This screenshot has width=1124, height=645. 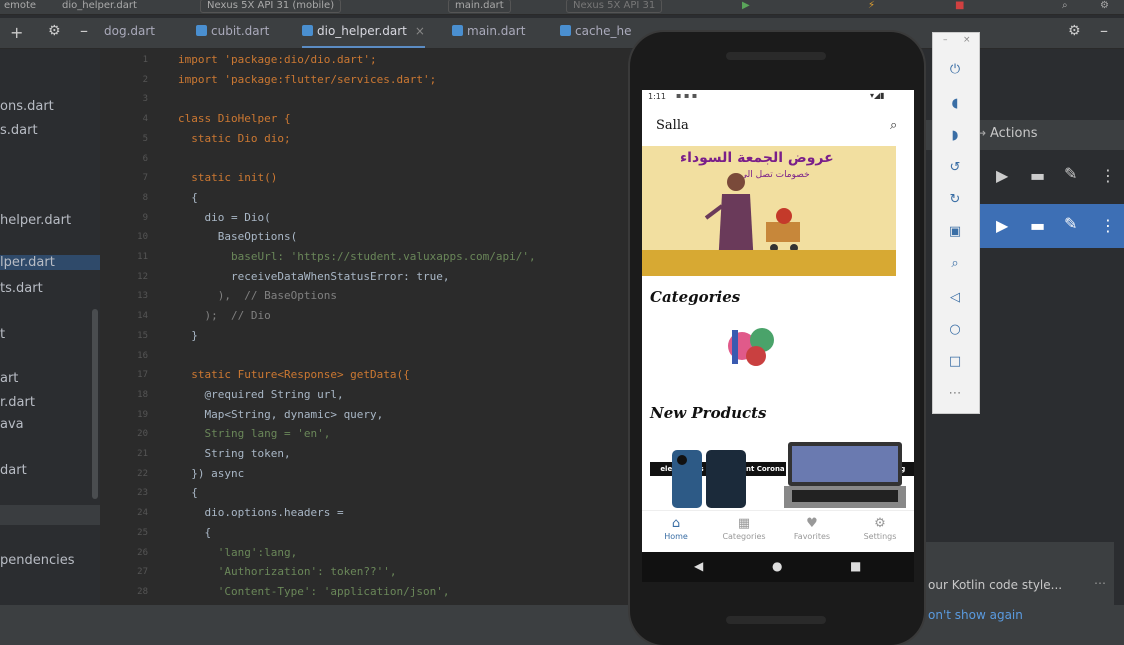 I want to click on sidebar-item: art, so click(x=9, y=378).